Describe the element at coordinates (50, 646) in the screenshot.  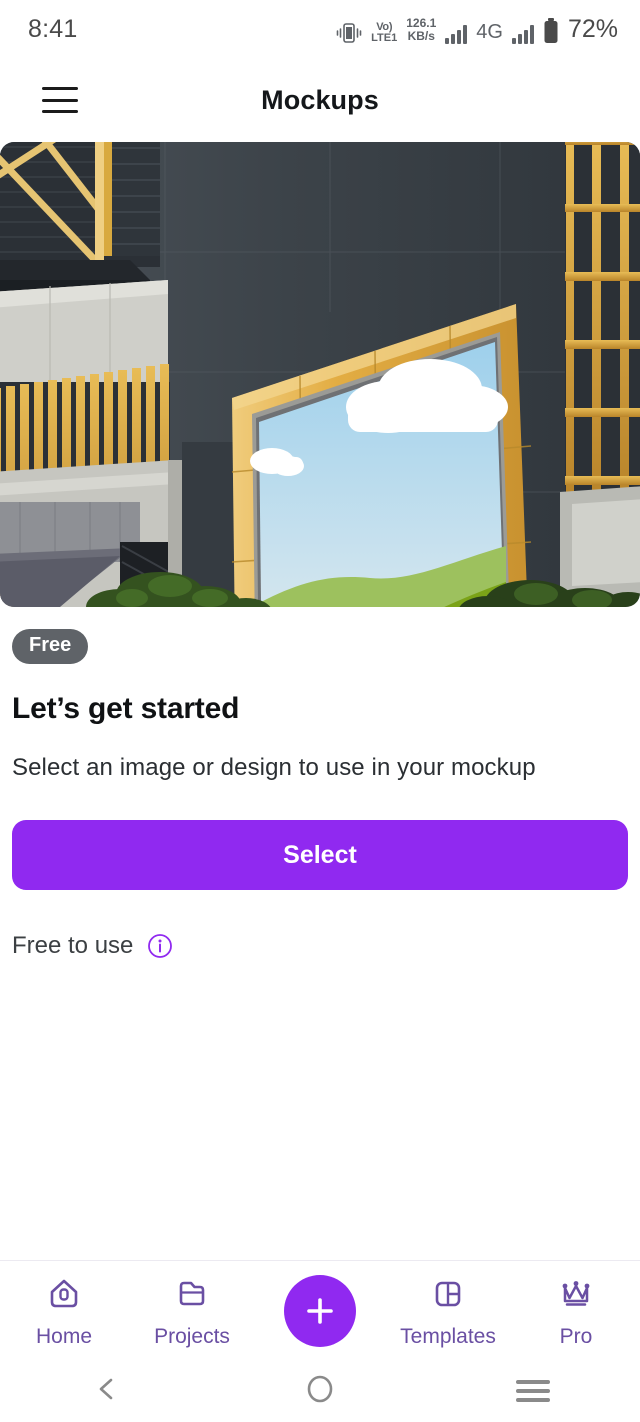
I see `status-badge: Free` at that location.